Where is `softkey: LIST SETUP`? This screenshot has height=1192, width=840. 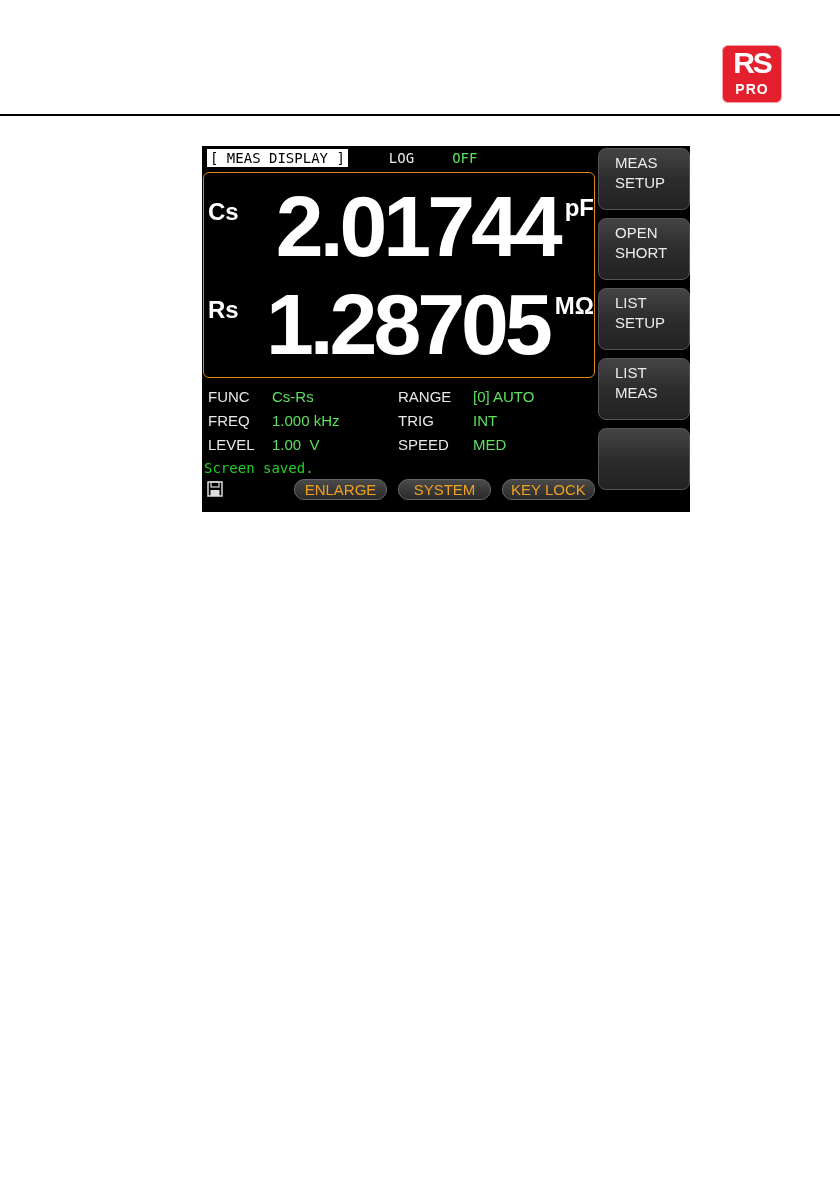 softkey: LIST SETUP is located at coordinates (644, 319).